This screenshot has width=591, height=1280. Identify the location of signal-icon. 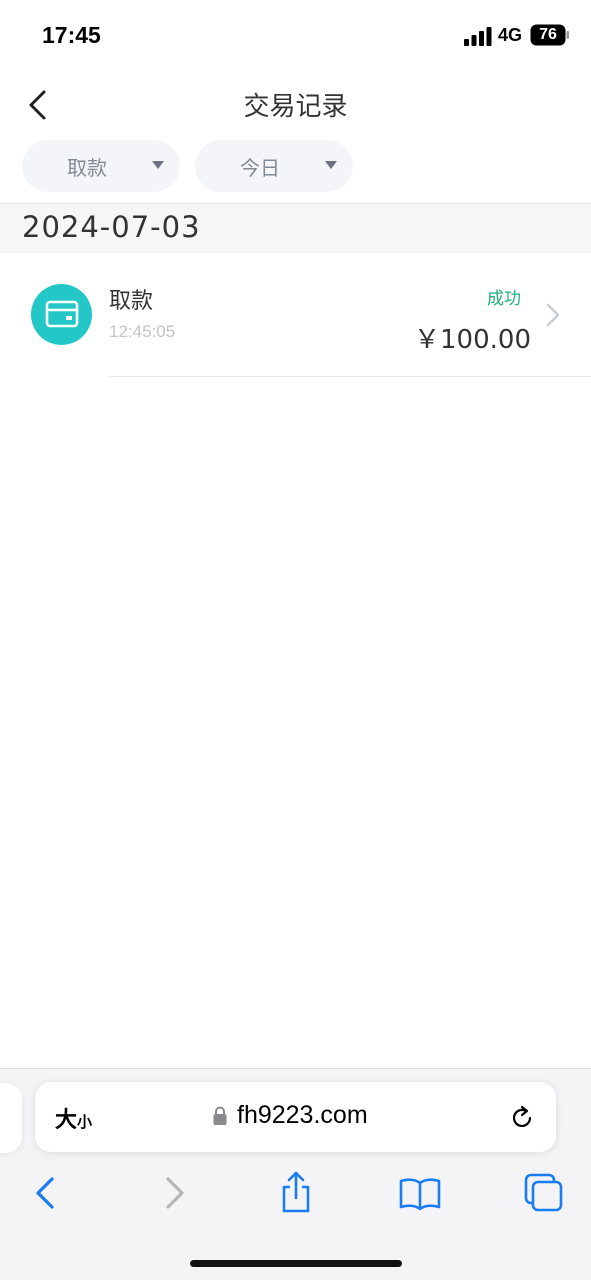
(478, 36).